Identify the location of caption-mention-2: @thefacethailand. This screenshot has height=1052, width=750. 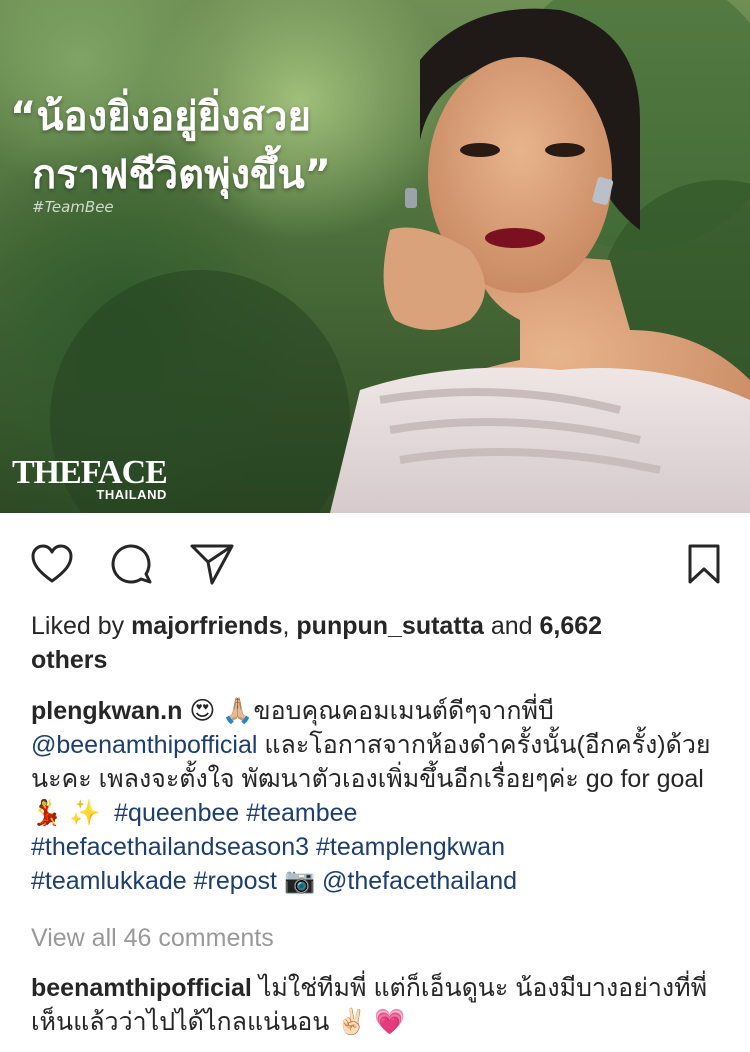
(419, 881).